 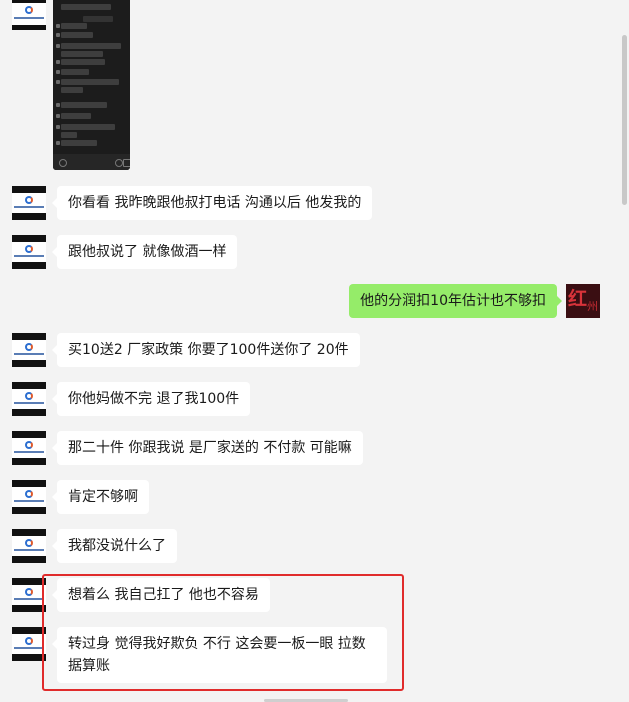 I want to click on message-bubble: 买10送2 厂家政策 你要了100件送你了 20件, so click(x=206, y=350).